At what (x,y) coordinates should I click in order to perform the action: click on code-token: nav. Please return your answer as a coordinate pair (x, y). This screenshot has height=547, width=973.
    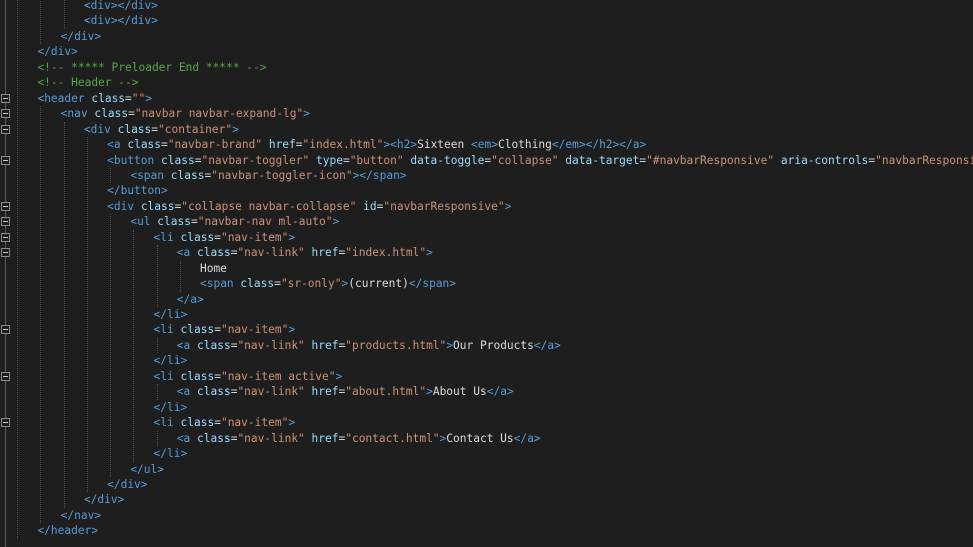
    Looking at the image, I should click on (77, 114).